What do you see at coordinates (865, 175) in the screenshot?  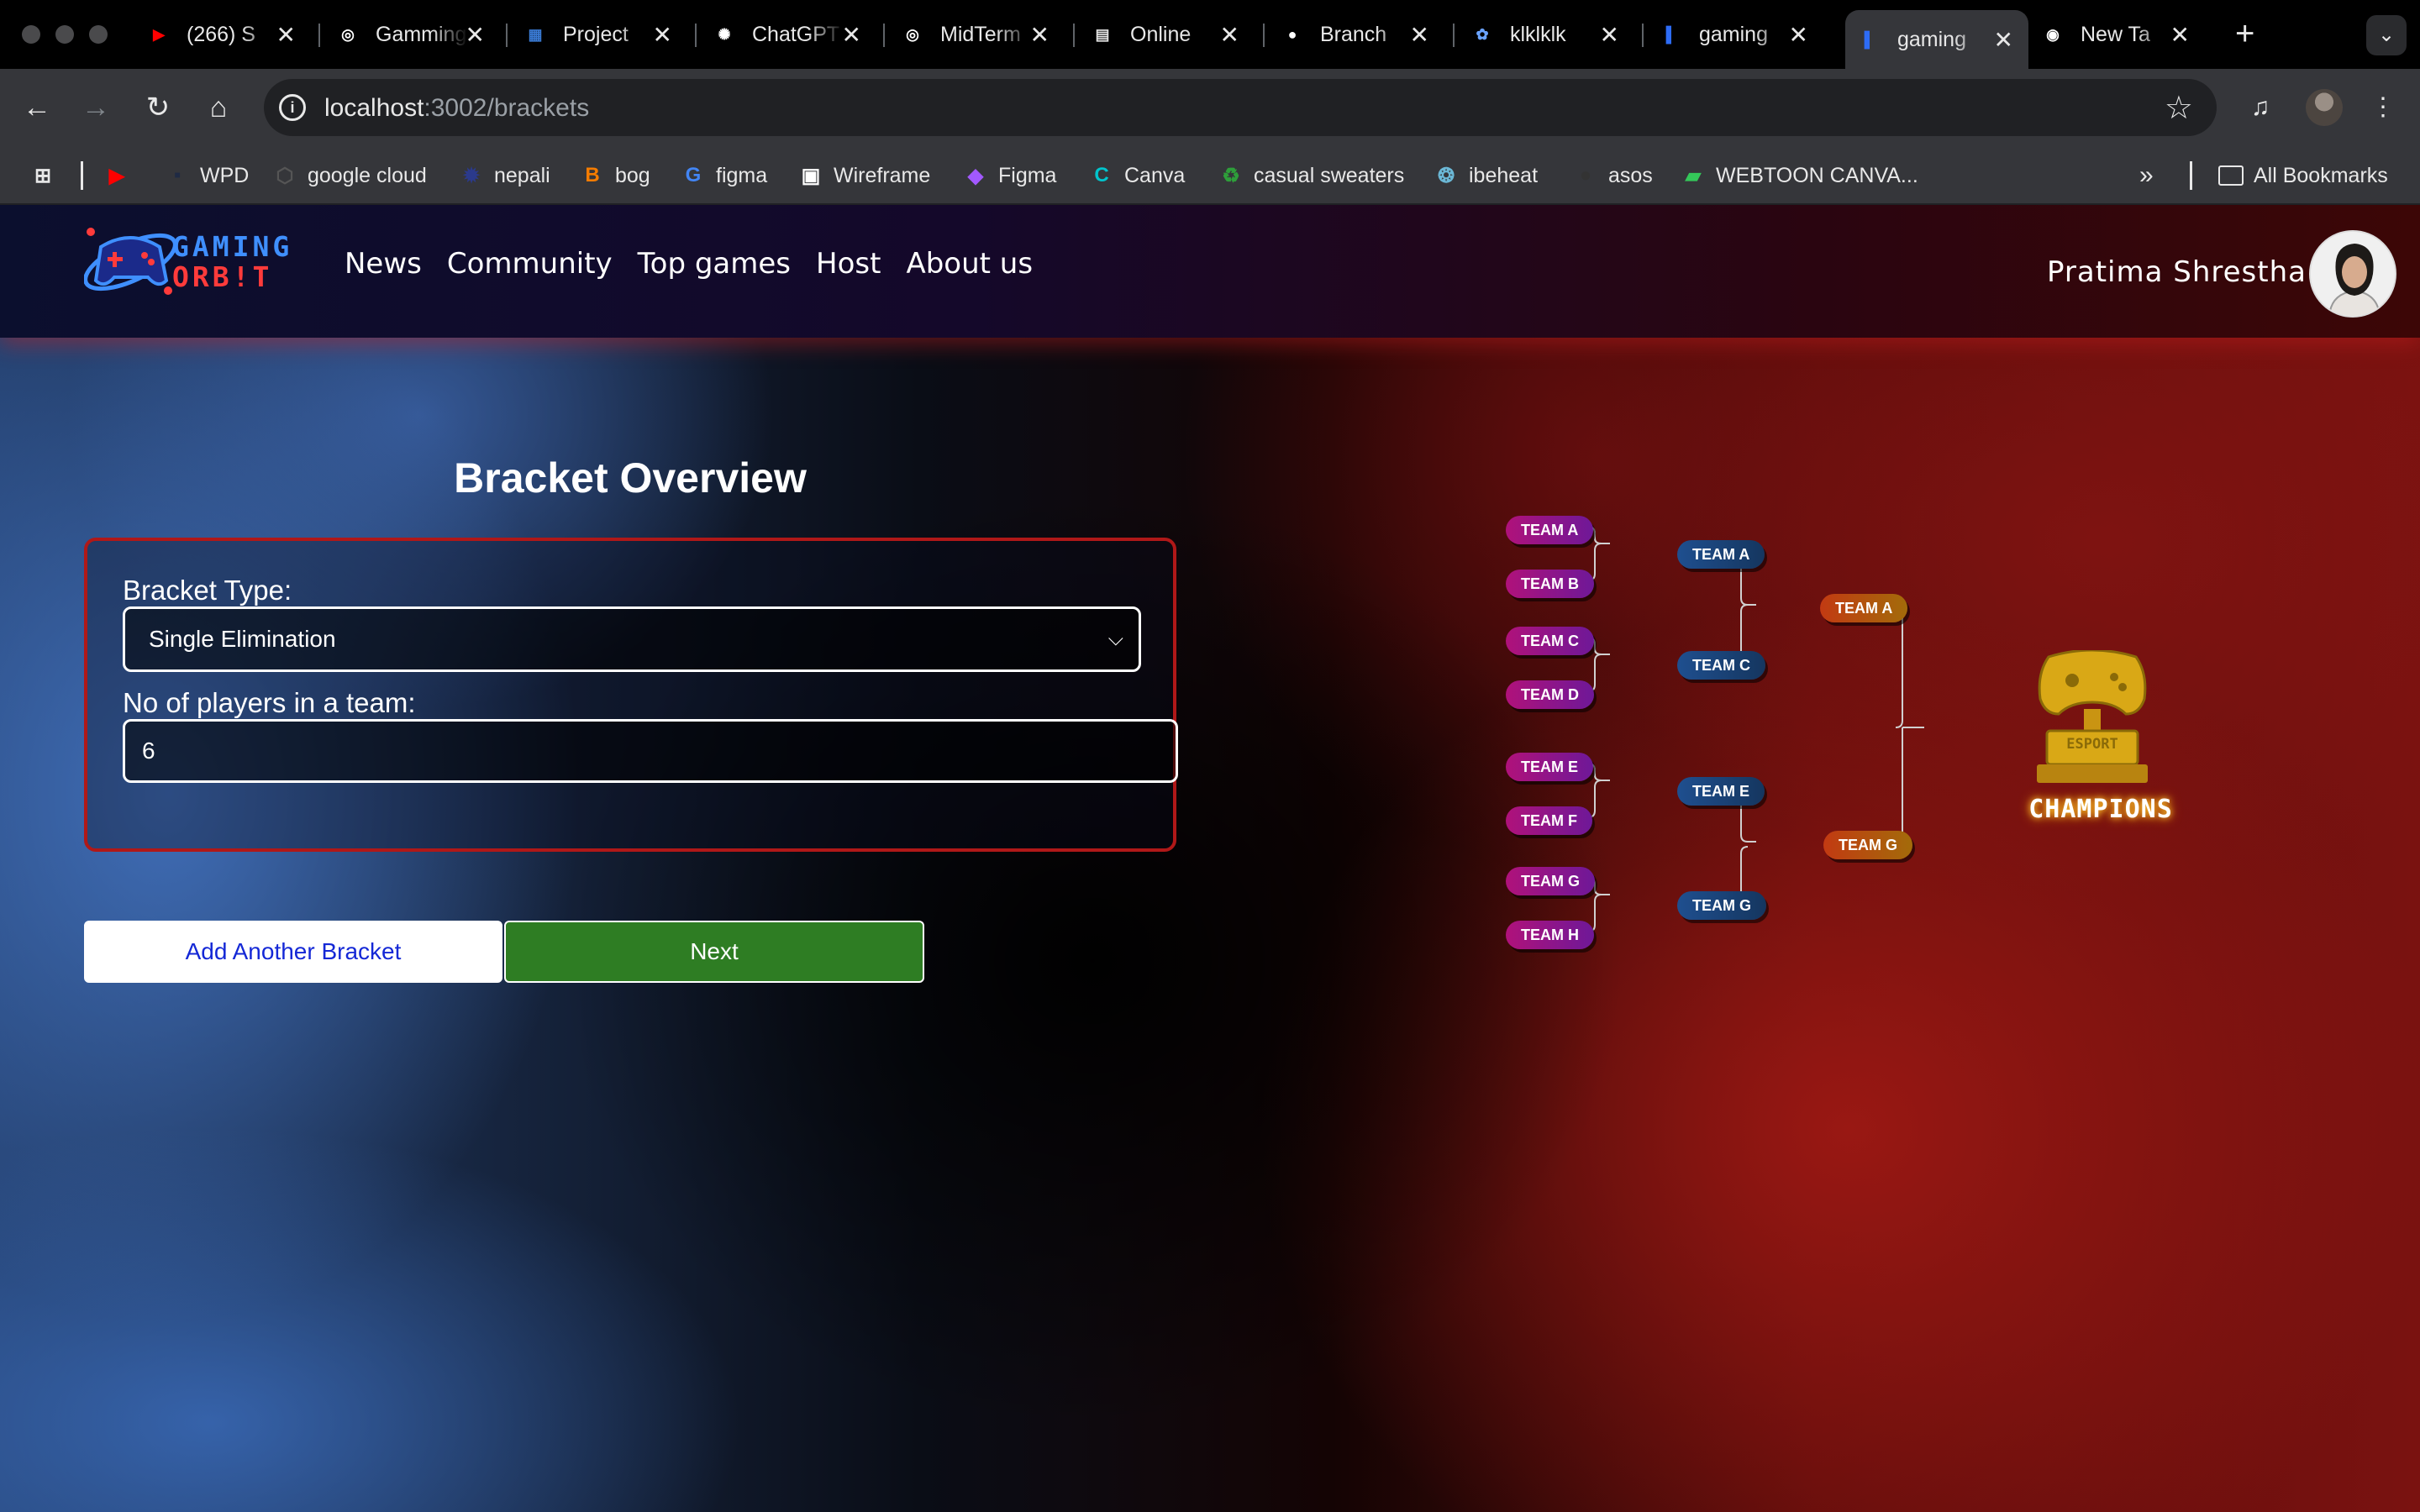 I see `bookmark-item: ▣ Wireframe` at bounding box center [865, 175].